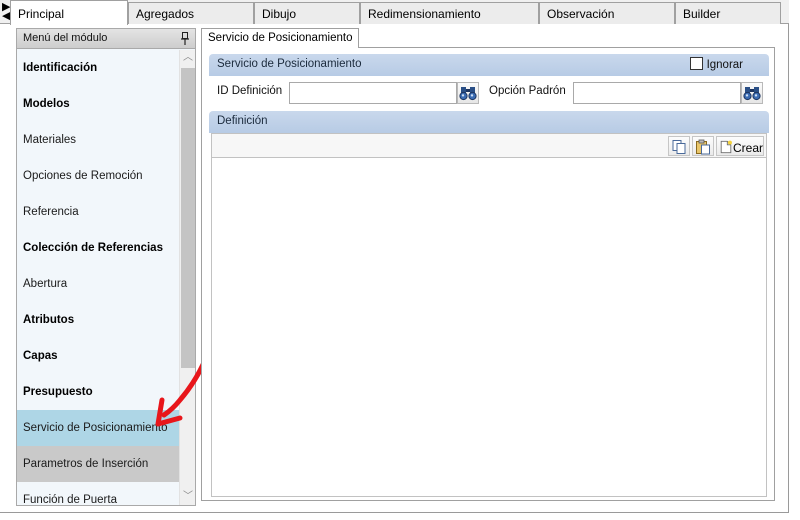 The image size is (800, 520). What do you see at coordinates (6, 12) in the screenshot?
I see `tab-scroll-left-icon: ▶ ◀` at bounding box center [6, 12].